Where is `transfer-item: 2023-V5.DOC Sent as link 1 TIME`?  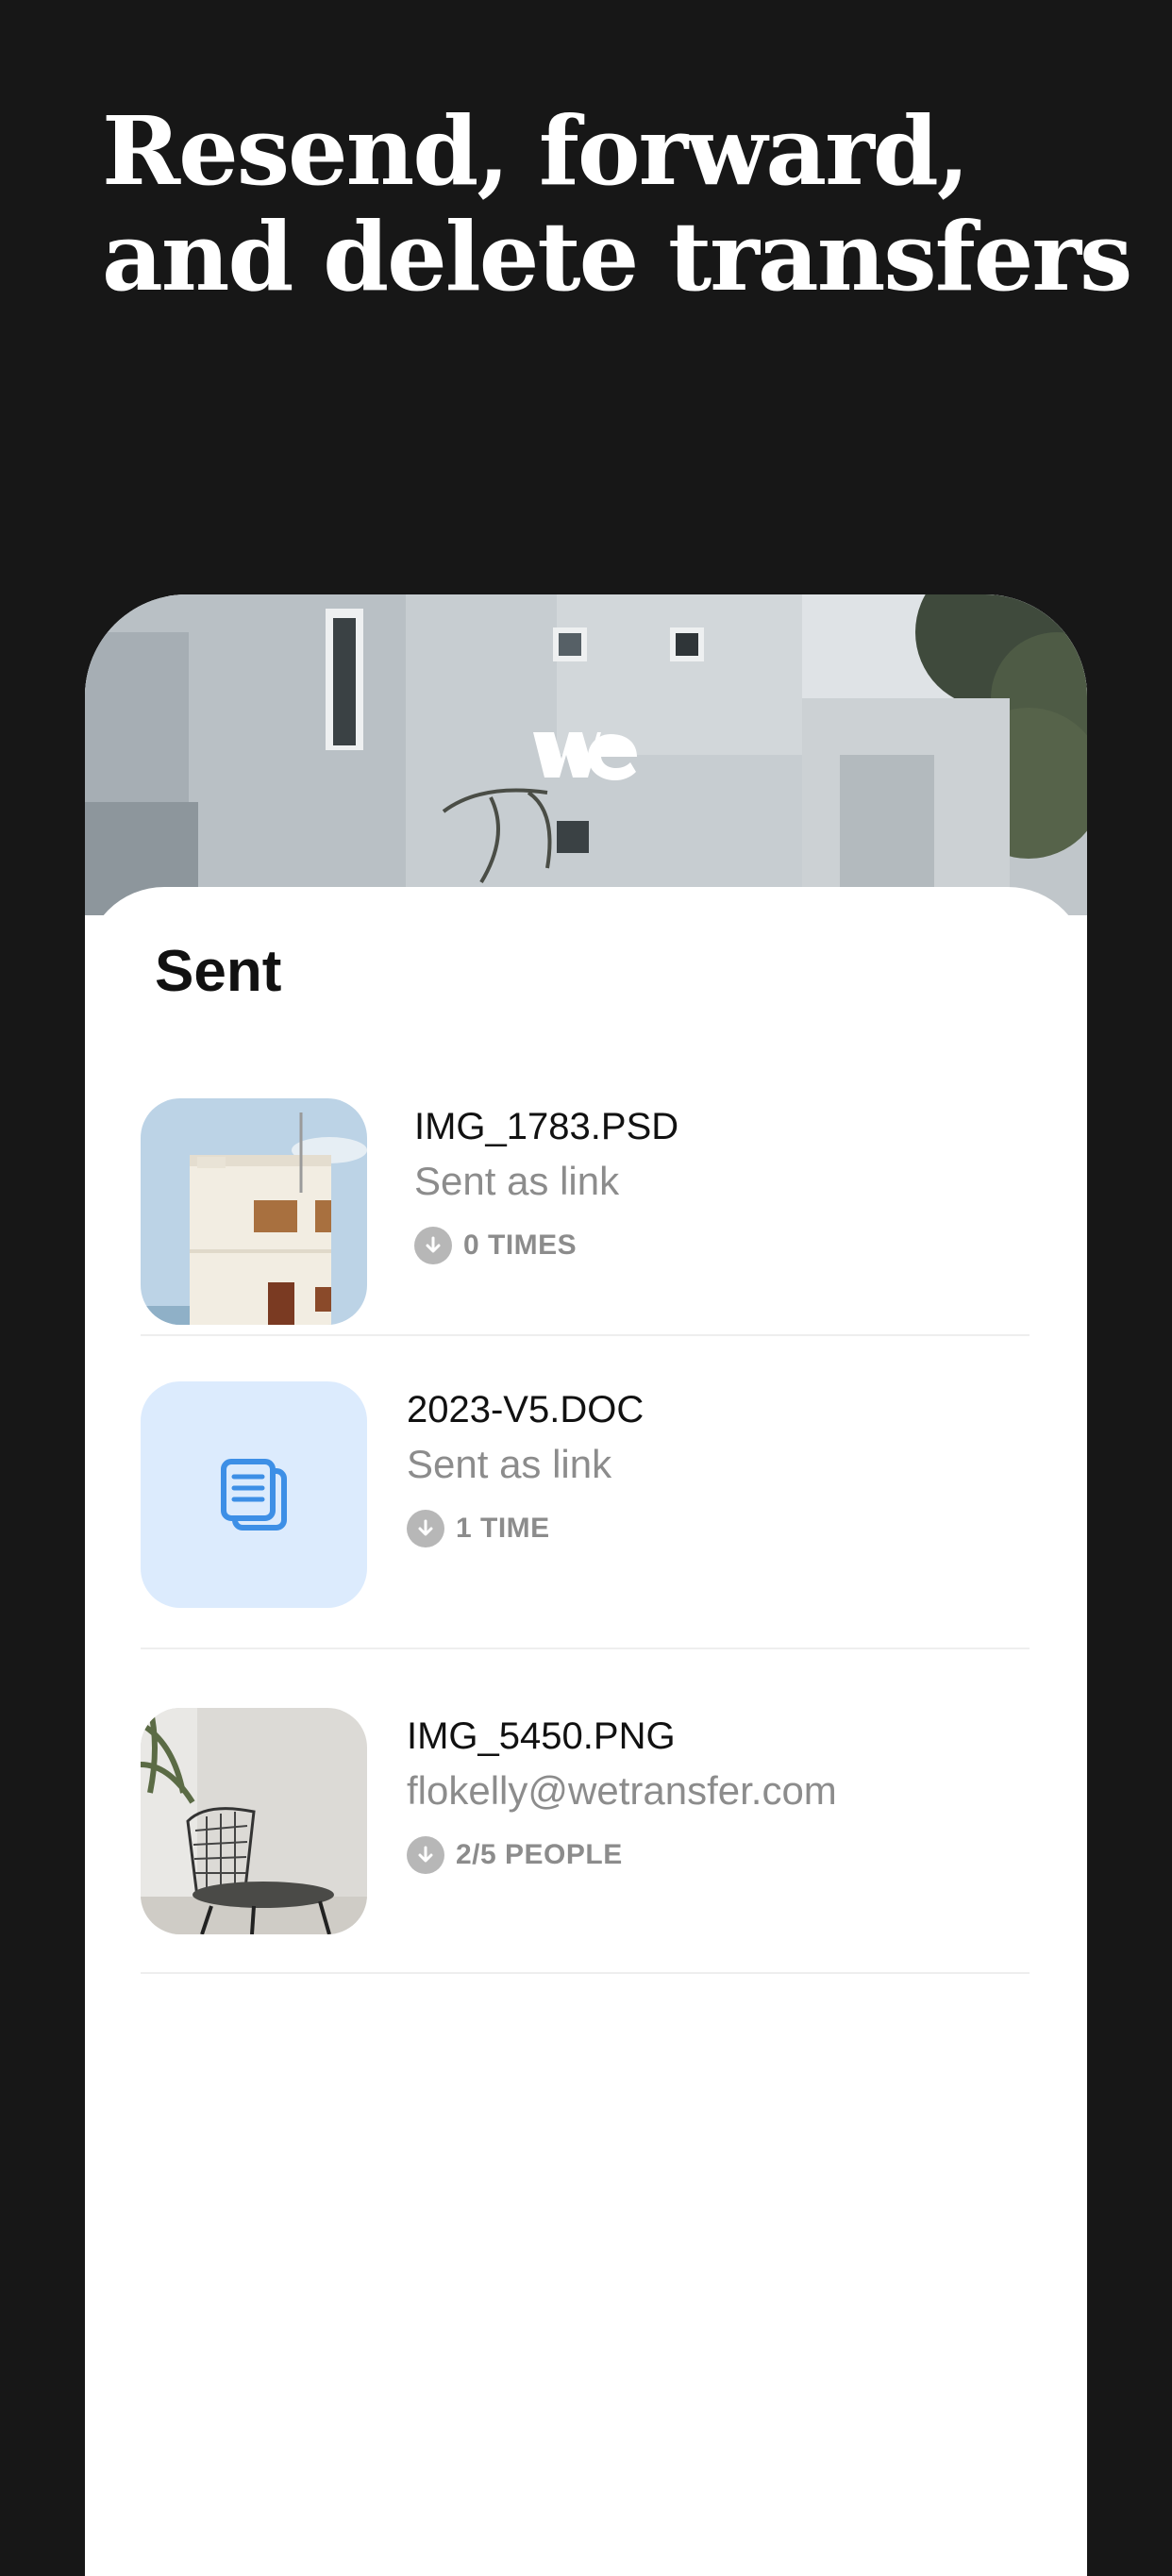
transfer-item: 2023-V5.DOC Sent as link 1 TIME is located at coordinates (585, 1515).